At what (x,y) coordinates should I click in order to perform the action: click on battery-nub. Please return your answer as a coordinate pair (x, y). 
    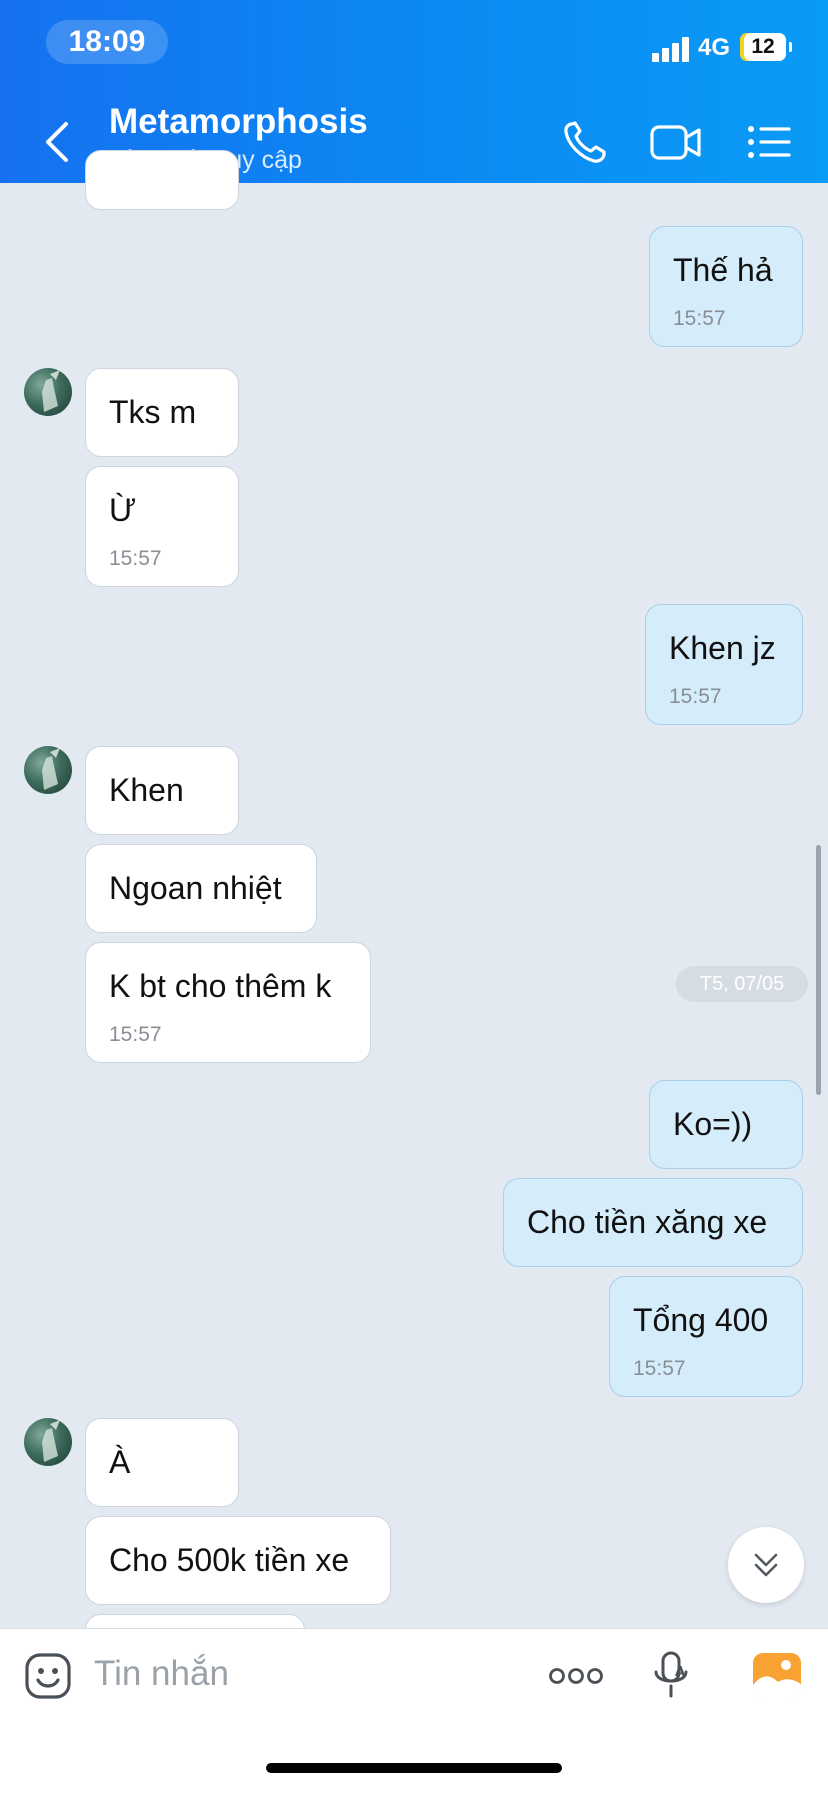
    Looking at the image, I should click on (790, 47).